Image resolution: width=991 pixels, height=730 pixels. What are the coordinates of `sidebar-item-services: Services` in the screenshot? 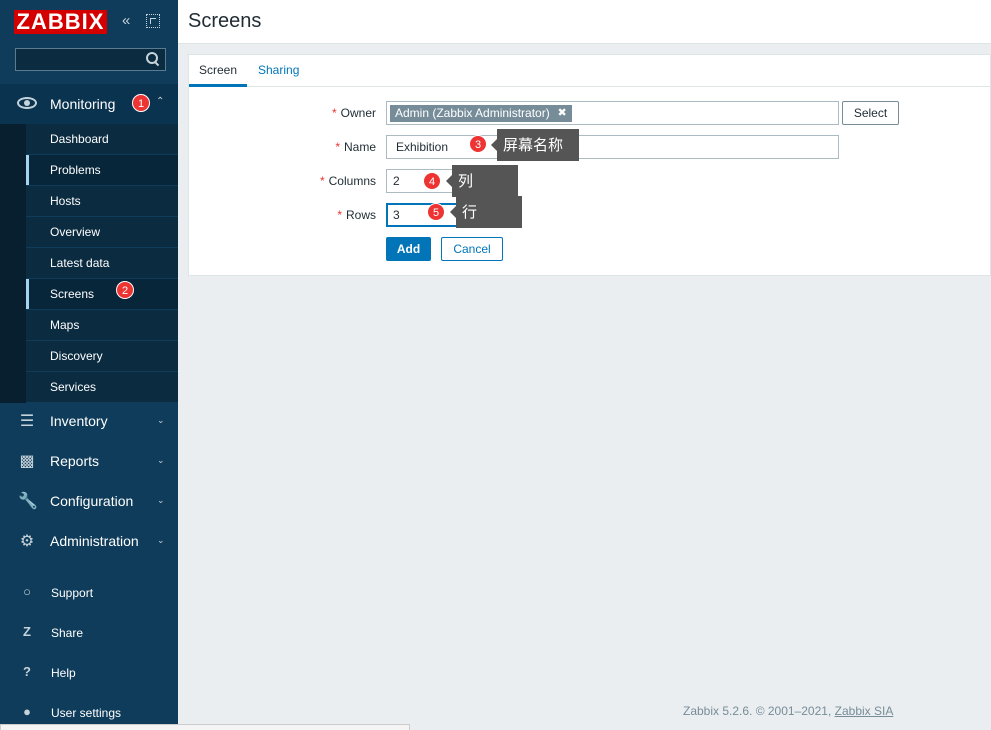 It's located at (89, 387).